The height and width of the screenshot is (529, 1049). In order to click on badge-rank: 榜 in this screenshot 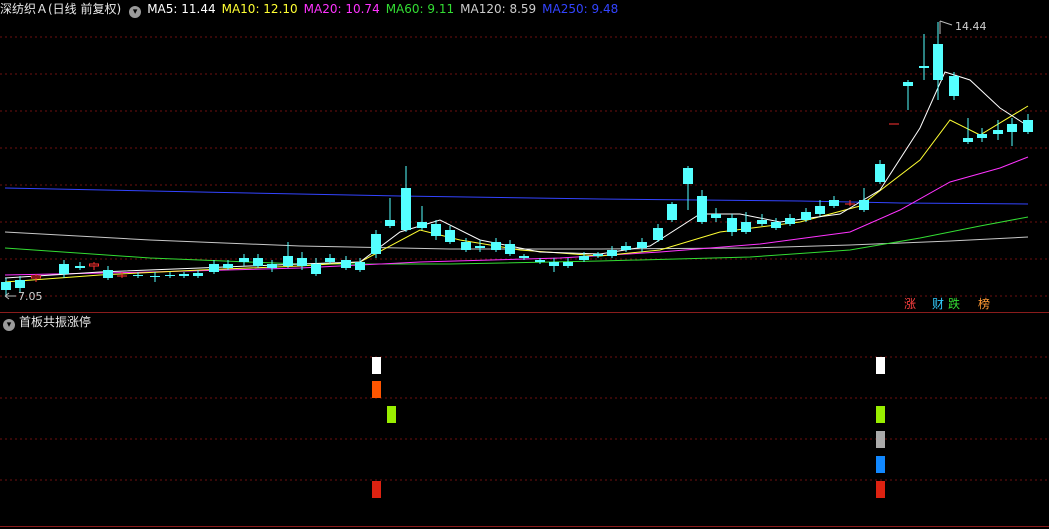, I will do `click(984, 304)`.